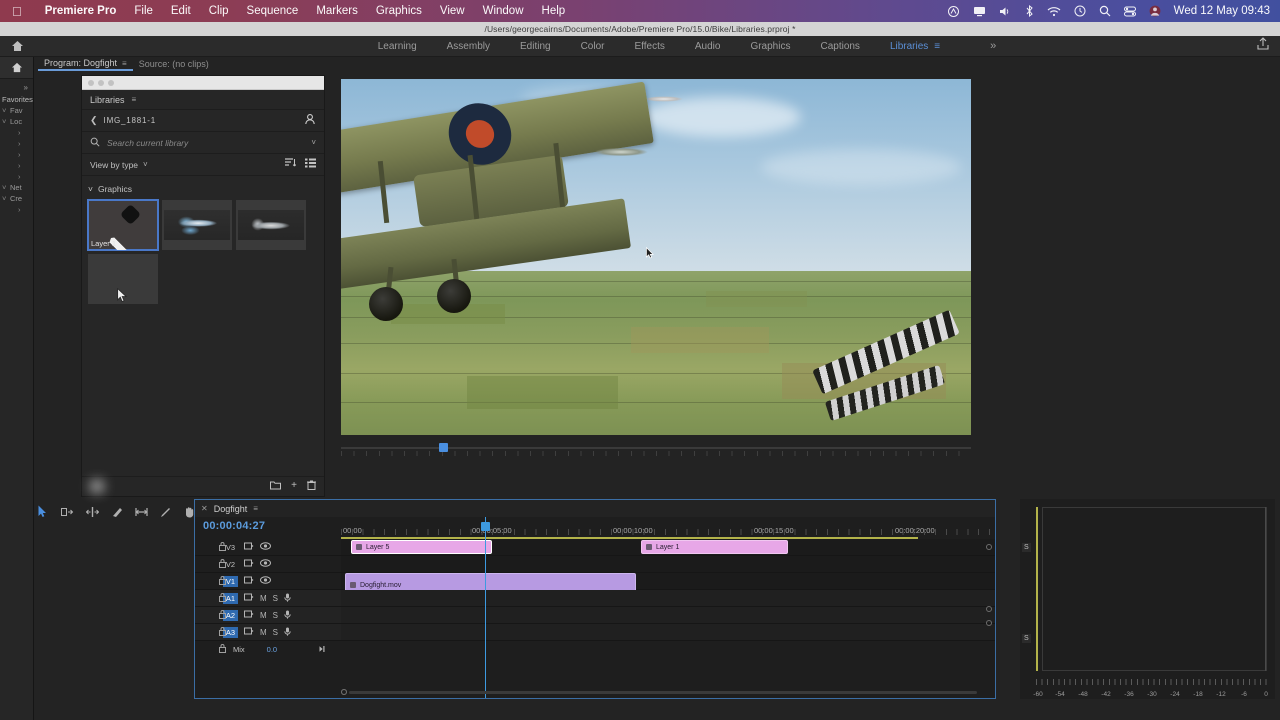 The height and width of the screenshot is (720, 1280). What do you see at coordinates (1222, 11) in the screenshot?
I see `menubar-clock: Wed 12 May 09:43` at bounding box center [1222, 11].